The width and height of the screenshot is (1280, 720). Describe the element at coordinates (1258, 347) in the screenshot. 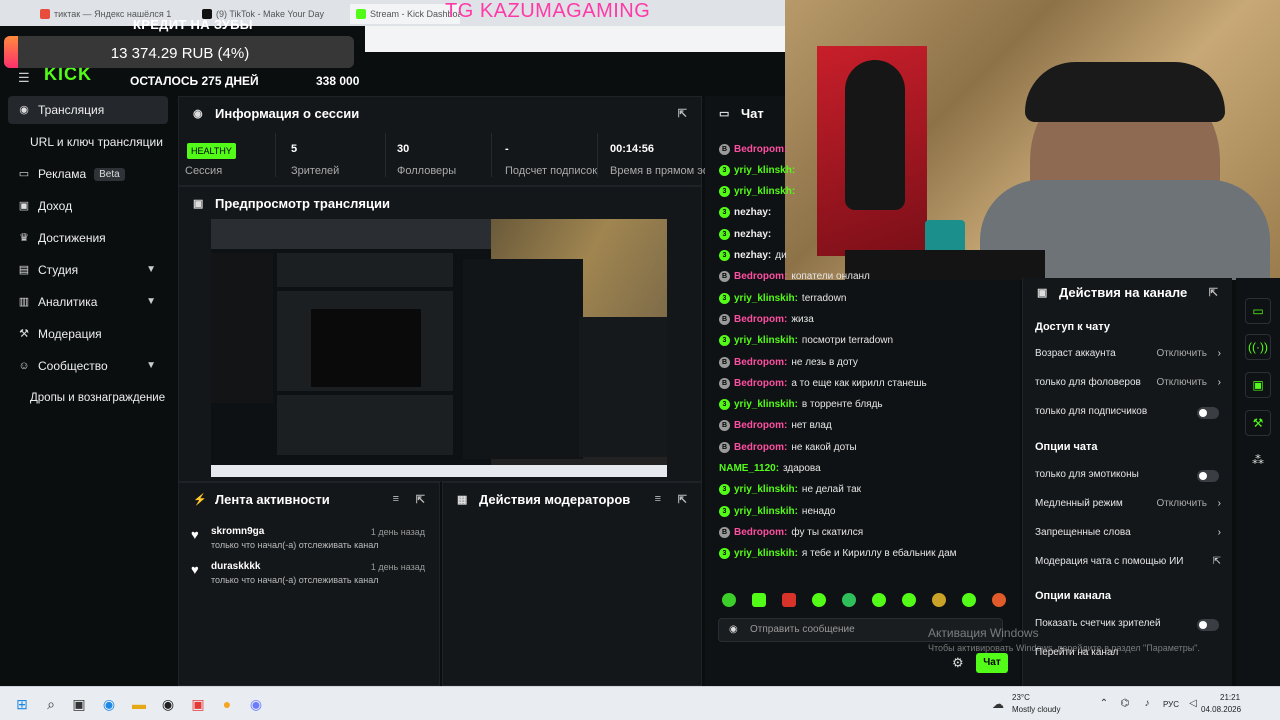

I see `broadcast-icon: ((·))` at that location.